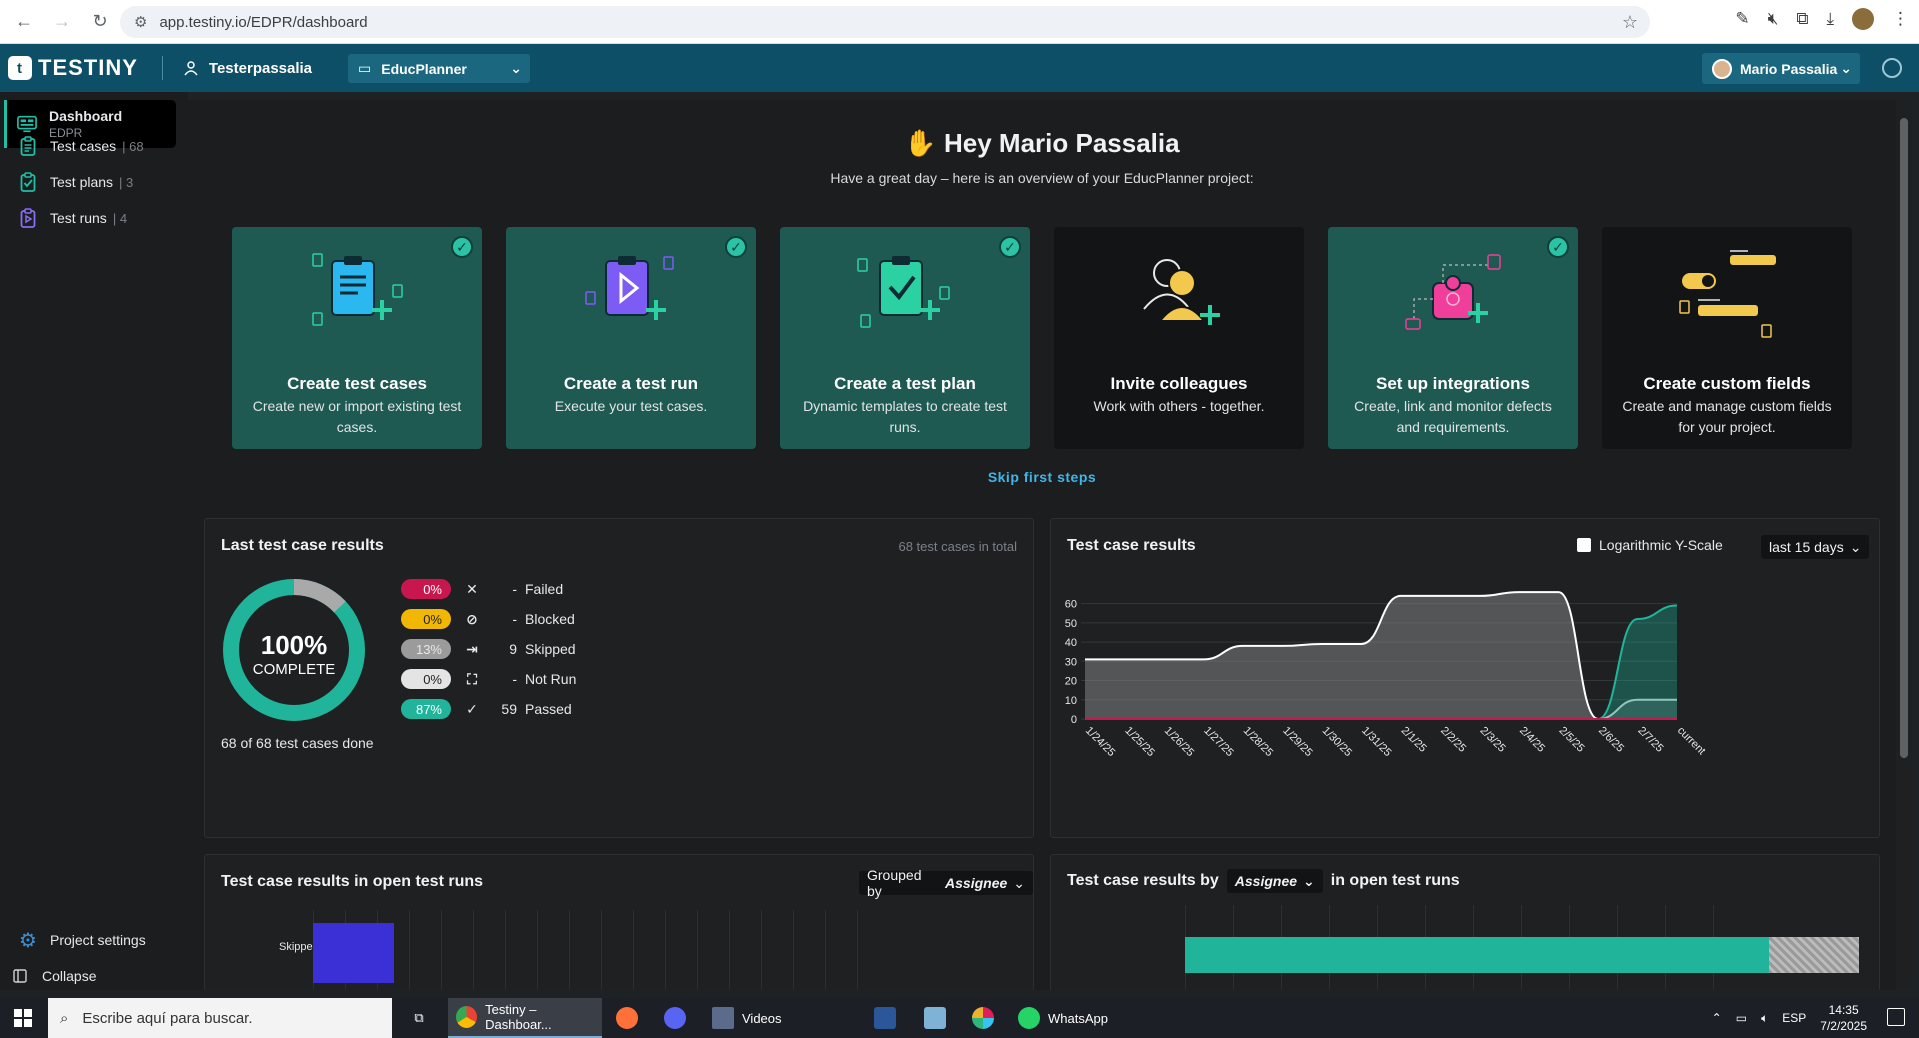 Image resolution: width=1919 pixels, height=1038 pixels. What do you see at coordinates (1892, 68) in the screenshot?
I see `help-icon` at bounding box center [1892, 68].